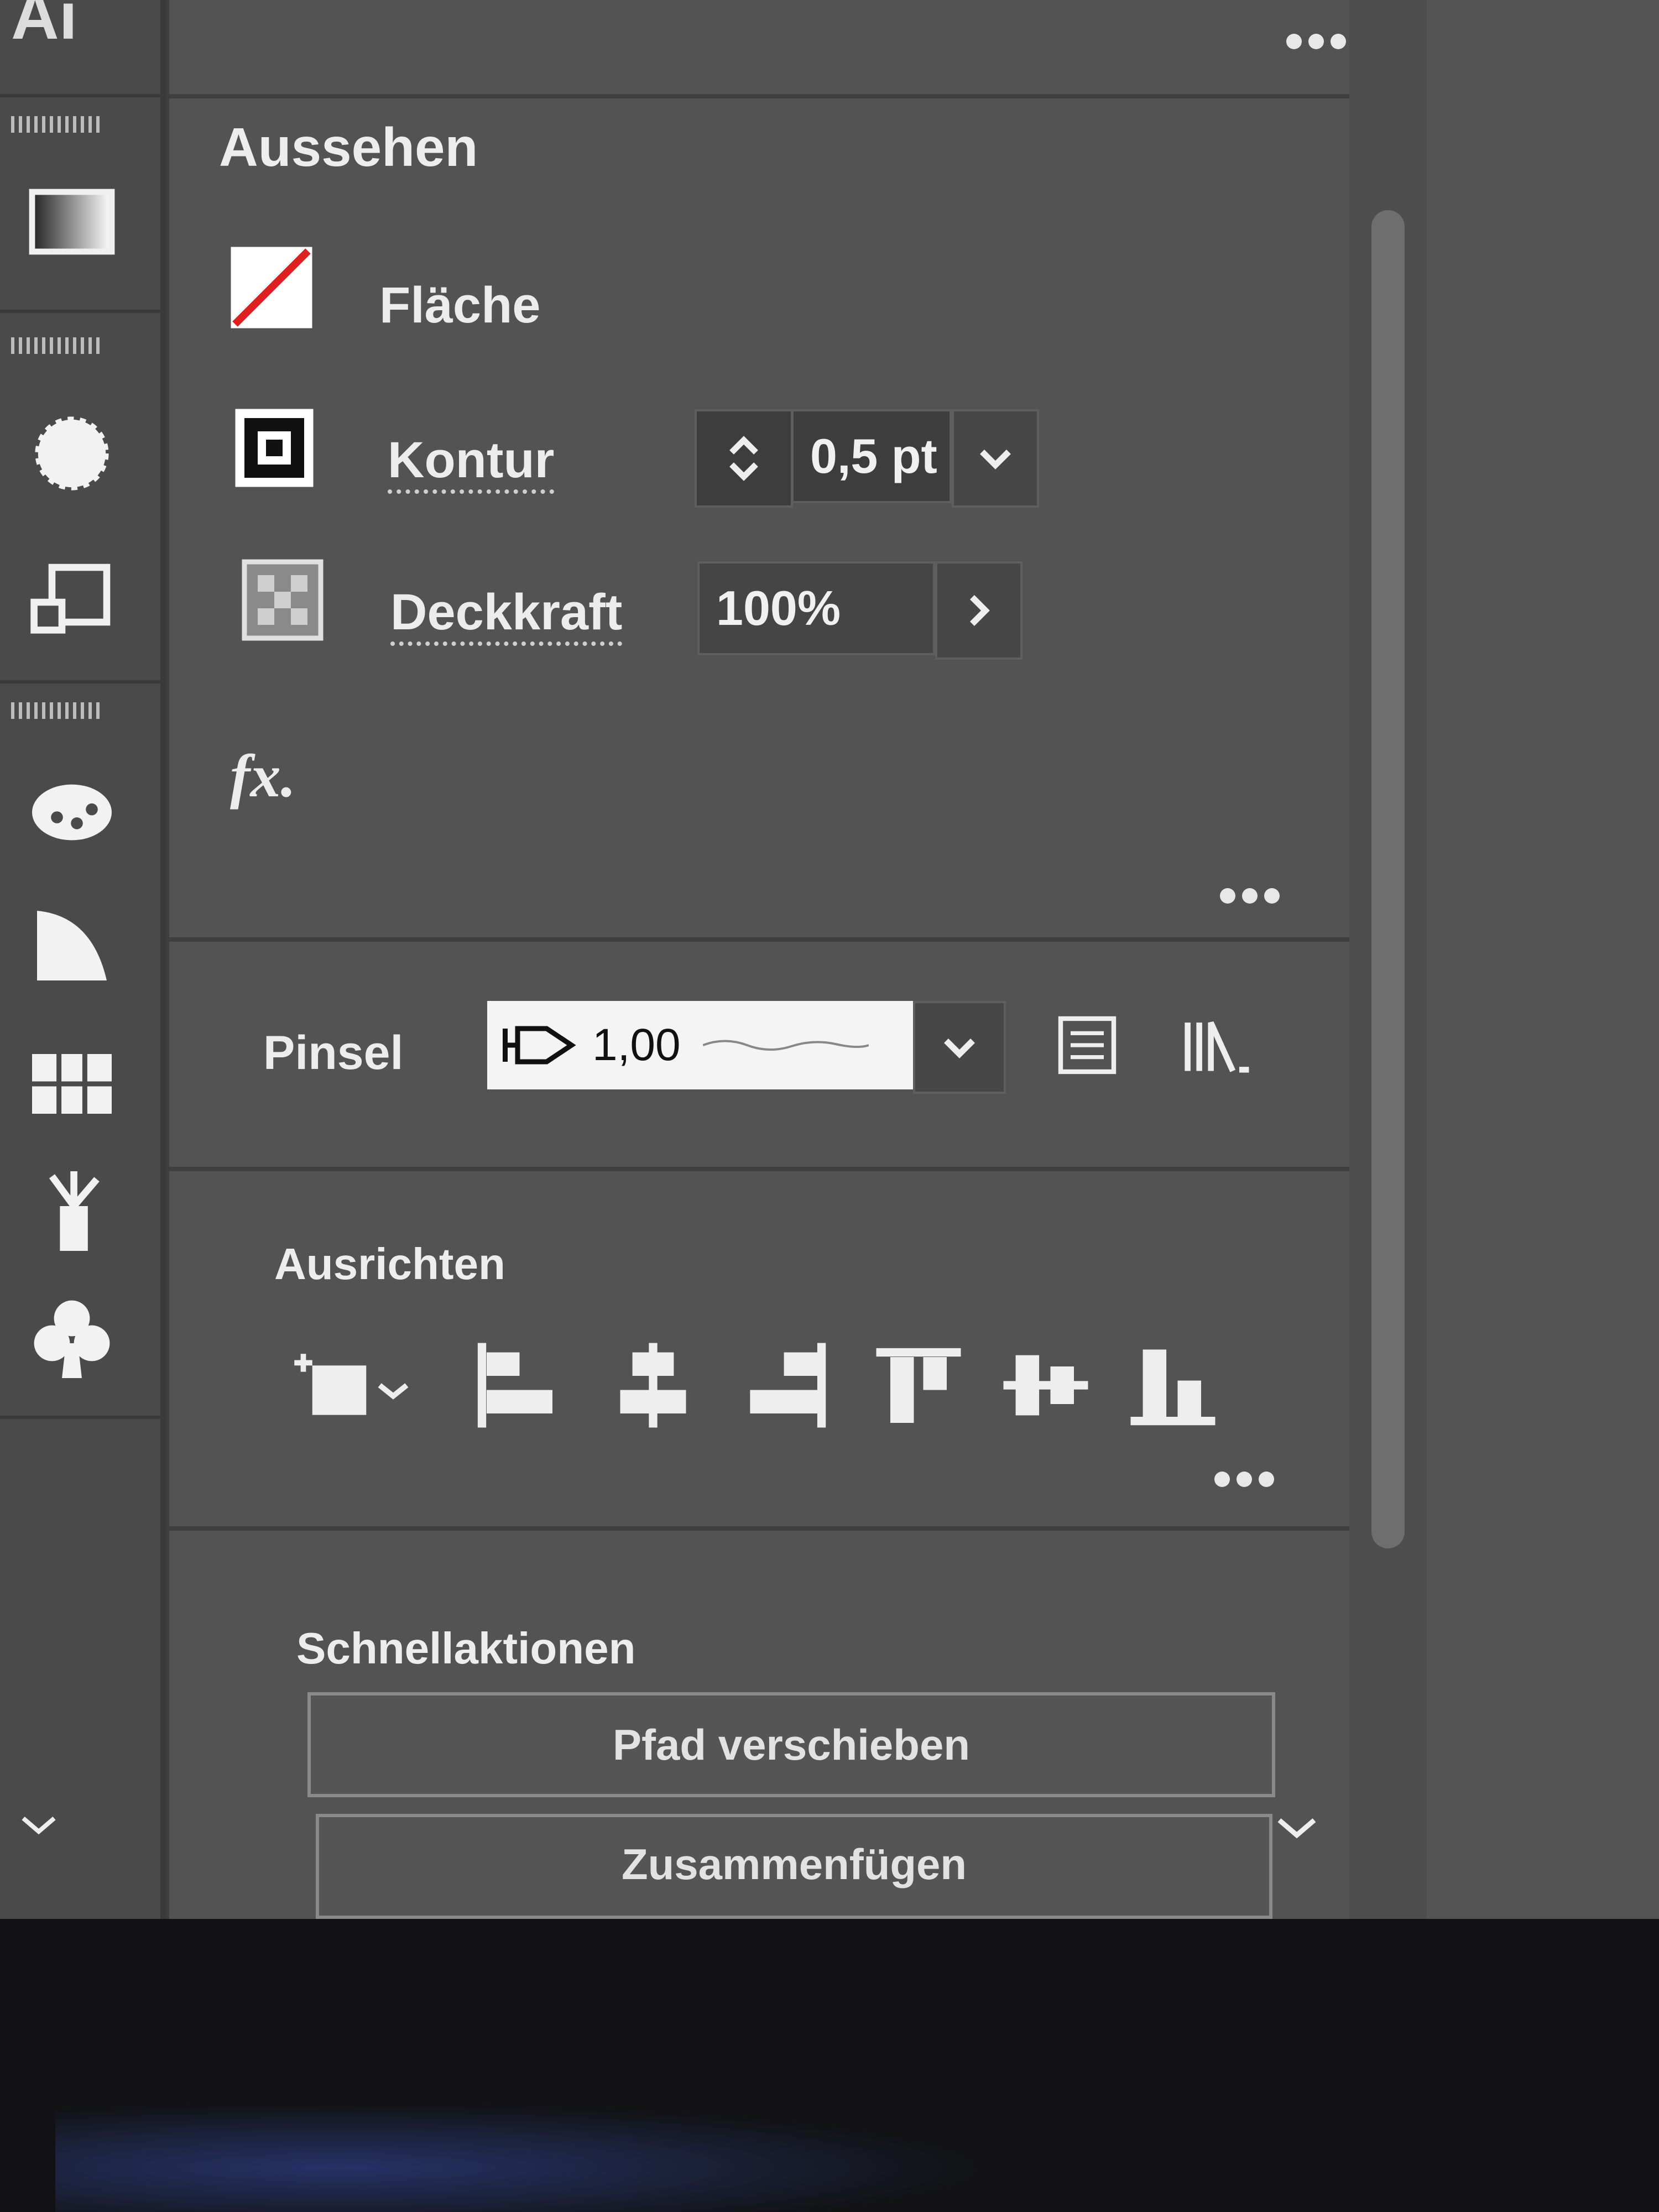 This screenshot has height=2212, width=1659. I want to click on opacity-label: Deckkraft, so click(507, 615).